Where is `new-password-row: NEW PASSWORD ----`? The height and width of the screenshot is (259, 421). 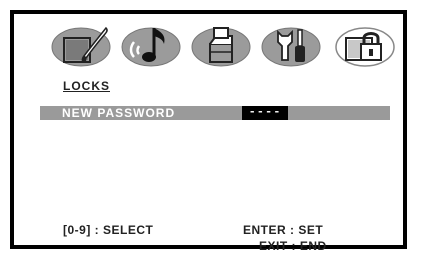
new-password-row: NEW PASSWORD ---- is located at coordinates (215, 113).